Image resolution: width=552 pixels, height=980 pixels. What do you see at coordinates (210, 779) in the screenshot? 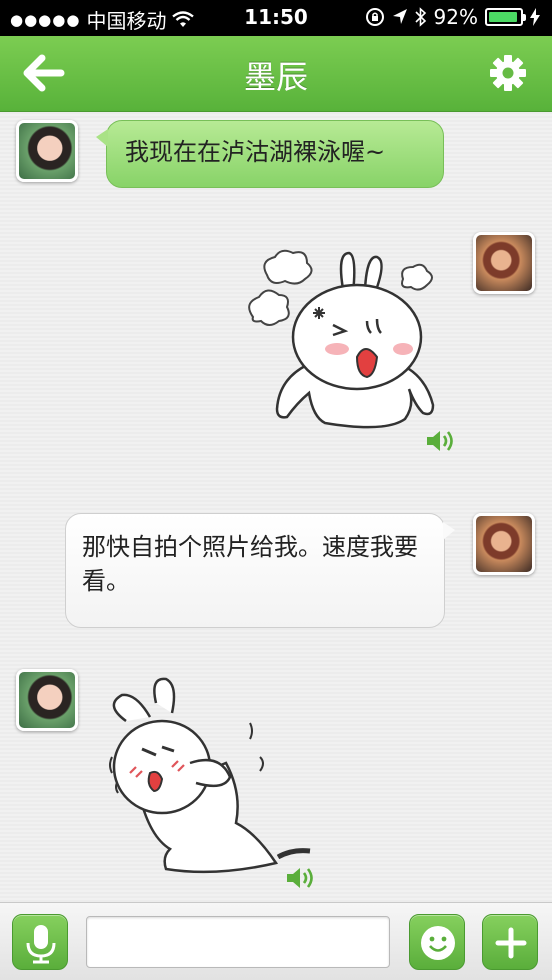
I see `shy-rabbit-sticker` at bounding box center [210, 779].